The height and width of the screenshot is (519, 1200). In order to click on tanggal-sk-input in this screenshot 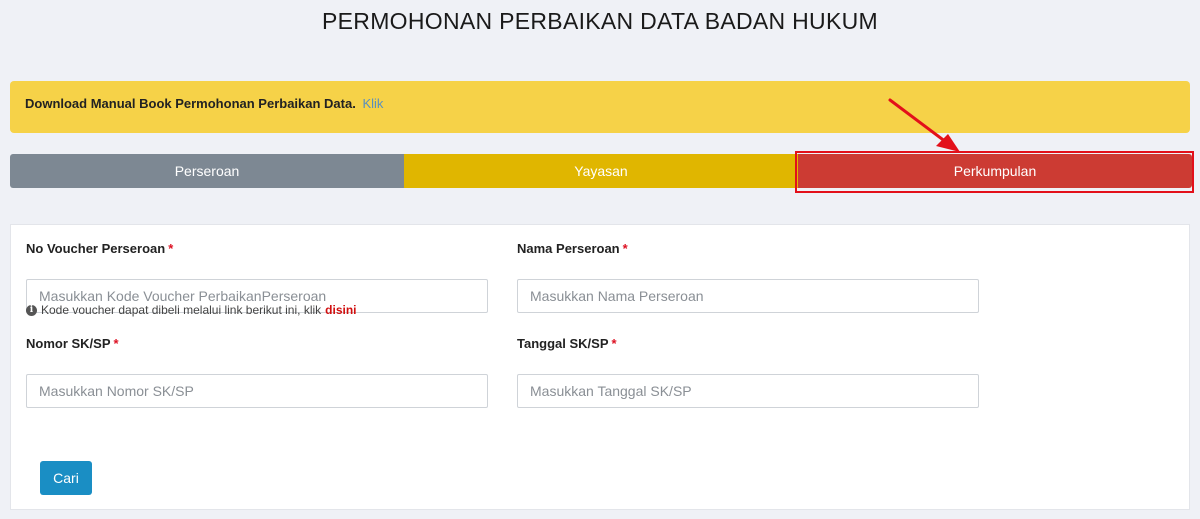, I will do `click(748, 391)`.